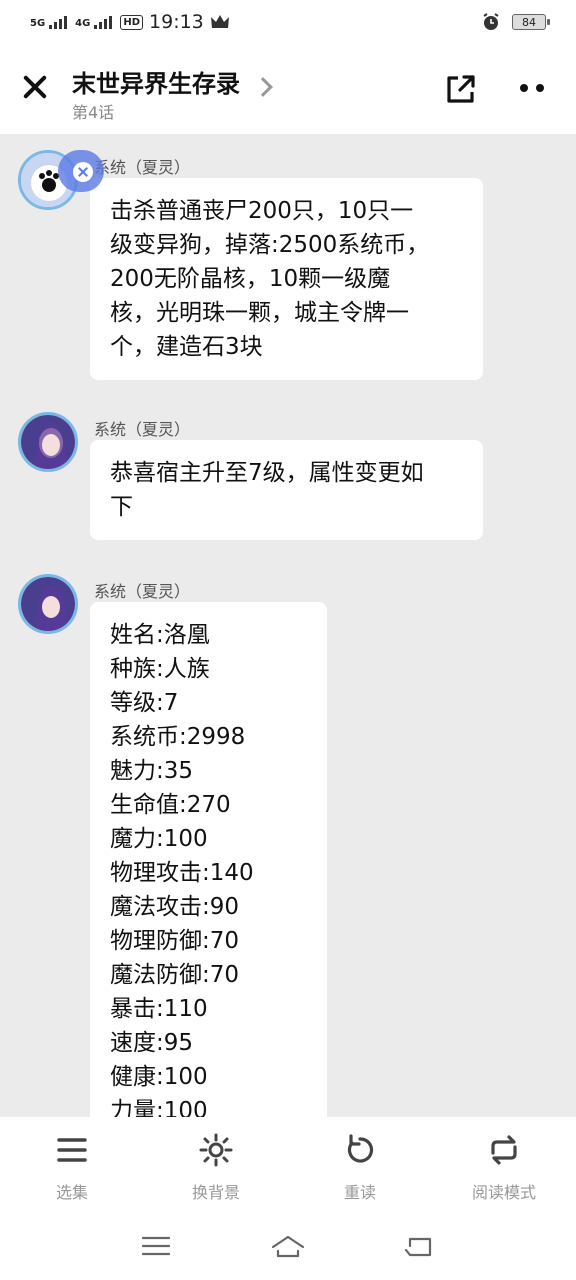  Describe the element at coordinates (175, 975) in the screenshot. I see `message-line: 魔法防御:70` at that location.